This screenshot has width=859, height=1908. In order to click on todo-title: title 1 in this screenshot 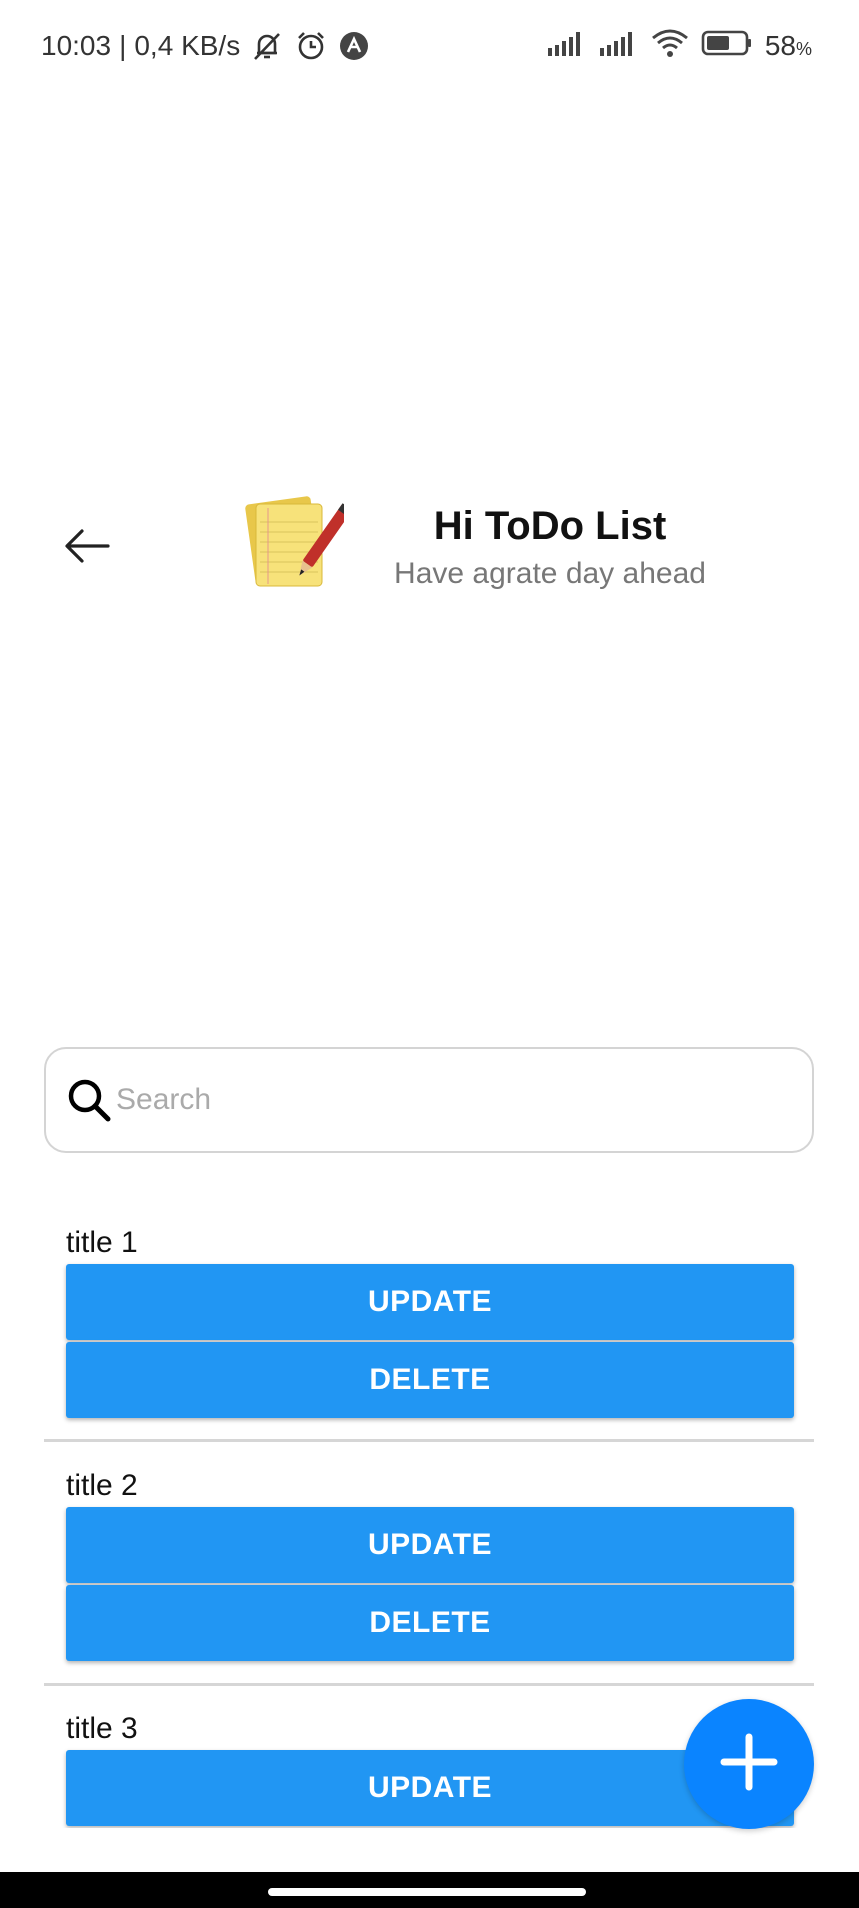, I will do `click(102, 1242)`.